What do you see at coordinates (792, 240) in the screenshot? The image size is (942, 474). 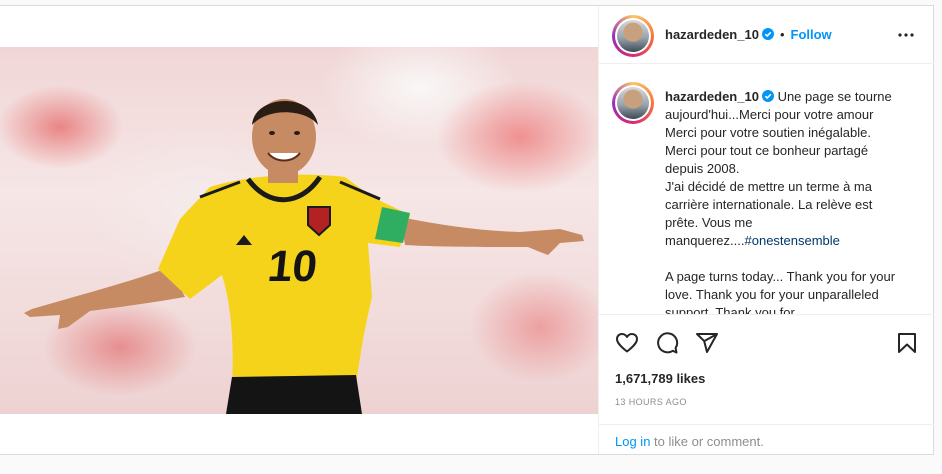 I see `hashtag-link: #onestensemble` at bounding box center [792, 240].